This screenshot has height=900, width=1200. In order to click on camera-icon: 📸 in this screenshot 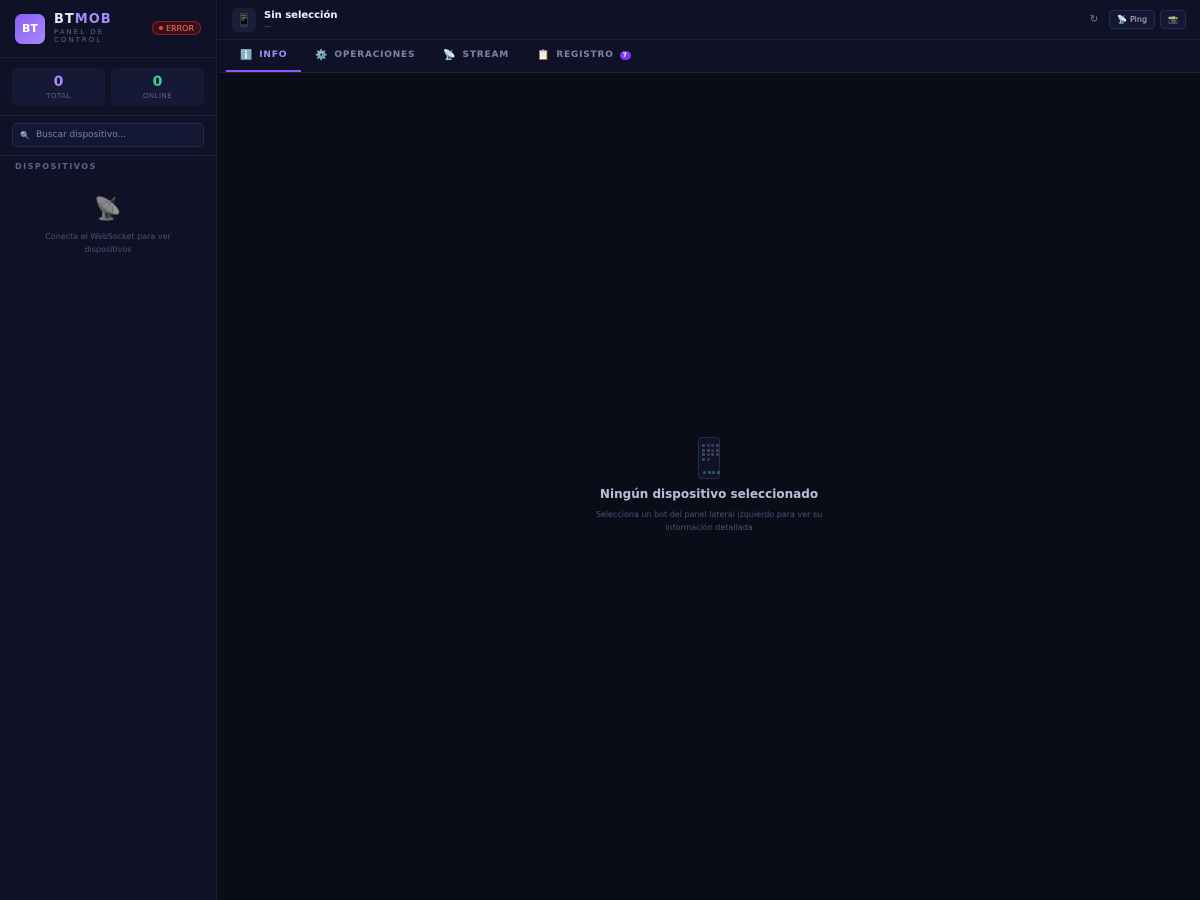, I will do `click(1173, 19)`.